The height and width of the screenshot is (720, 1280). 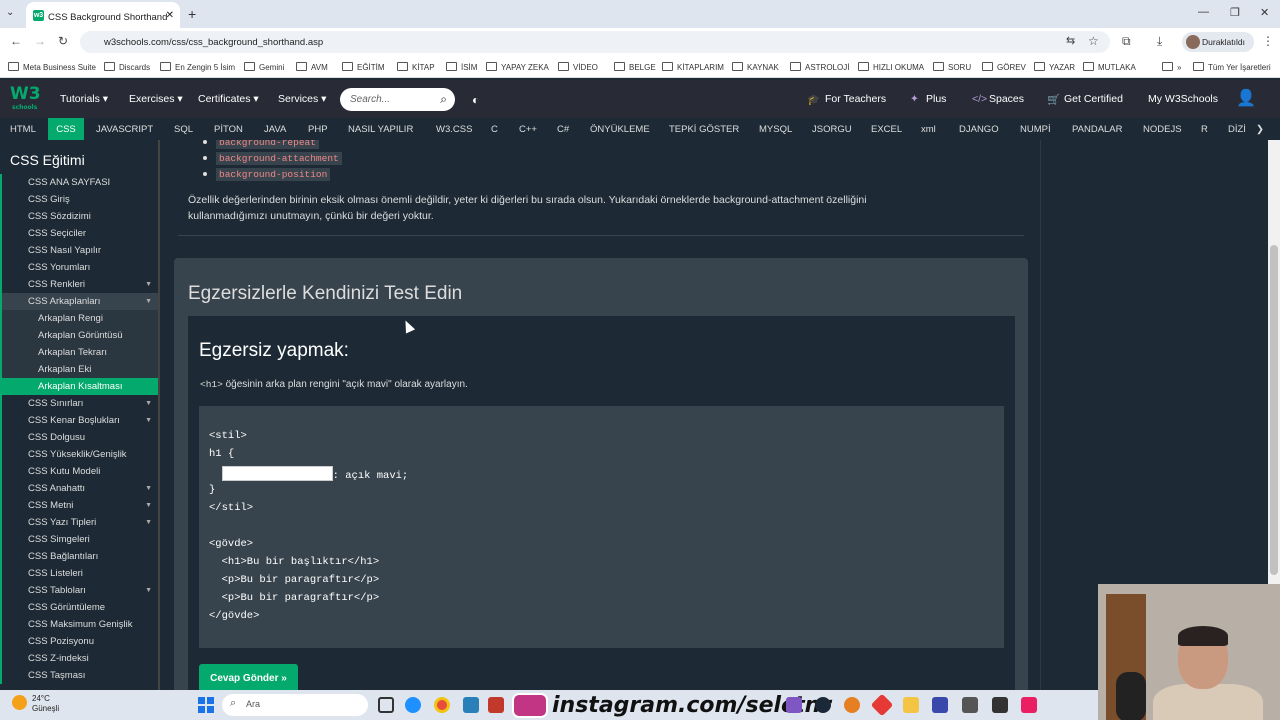 I want to click on visual-studio-icon, so click(x=794, y=705).